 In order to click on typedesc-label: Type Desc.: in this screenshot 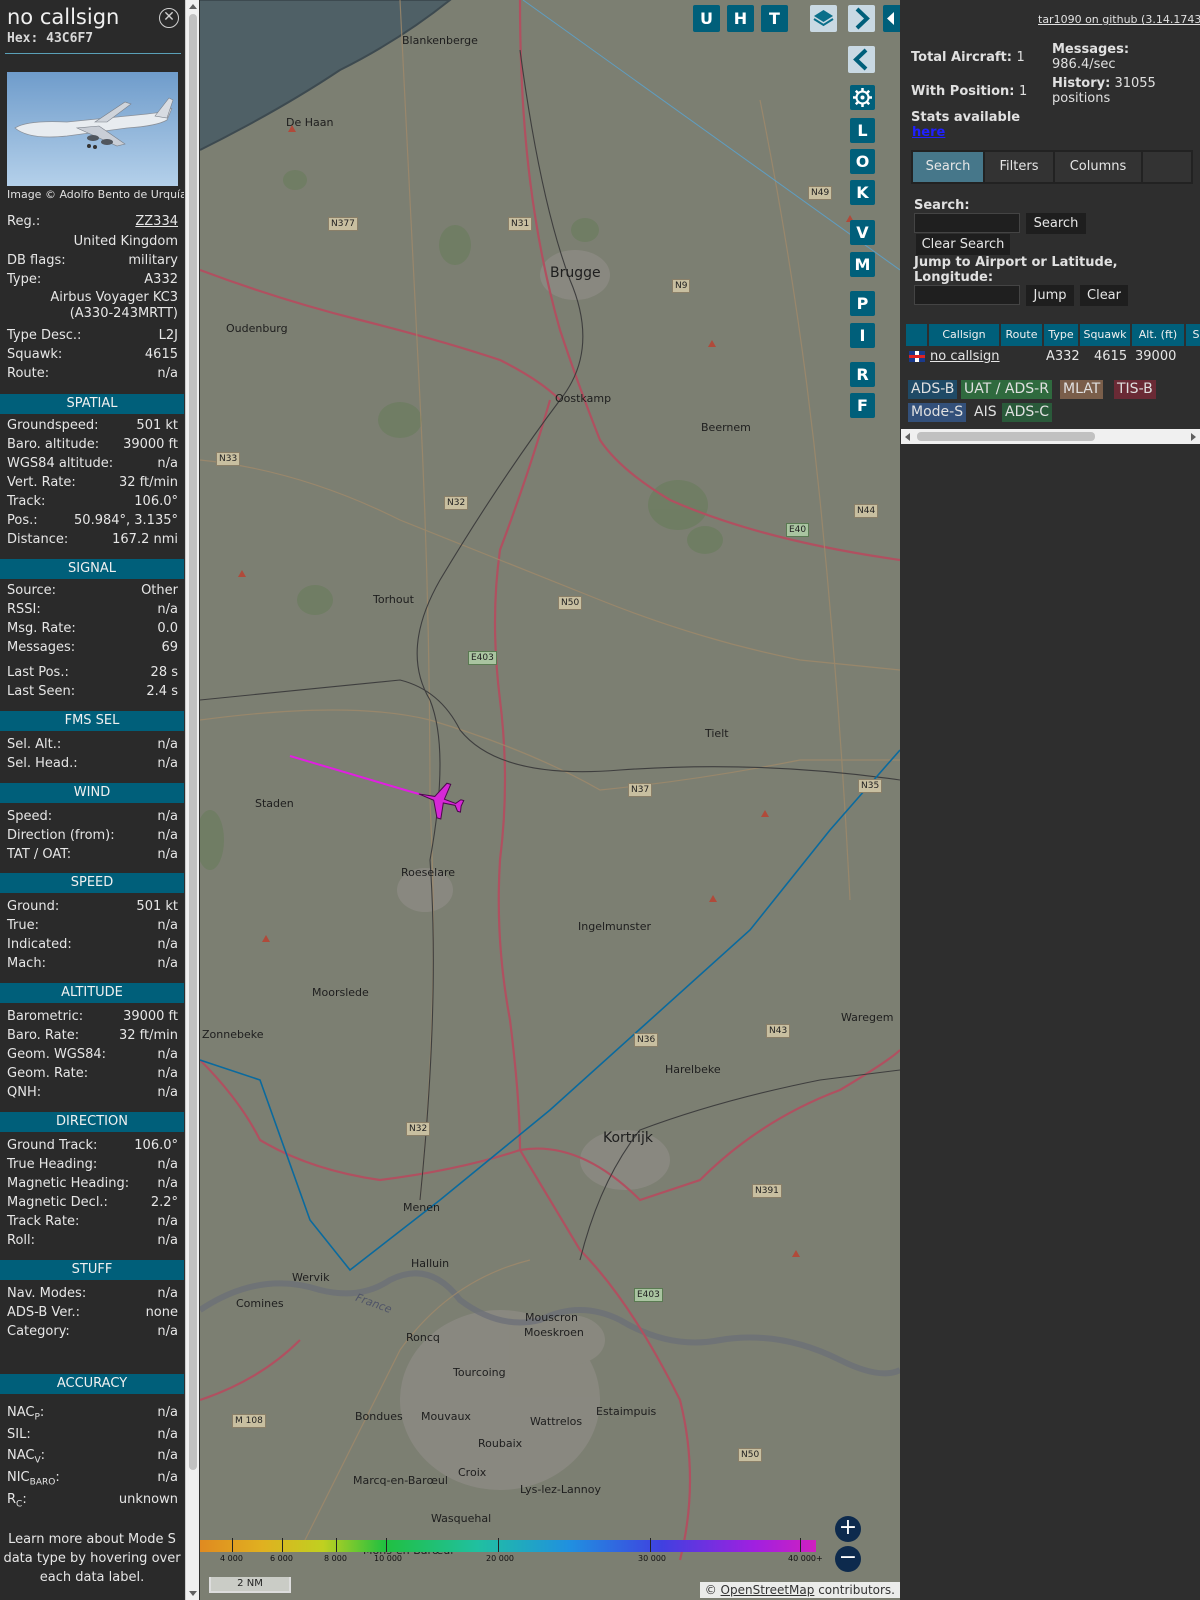, I will do `click(44, 335)`.